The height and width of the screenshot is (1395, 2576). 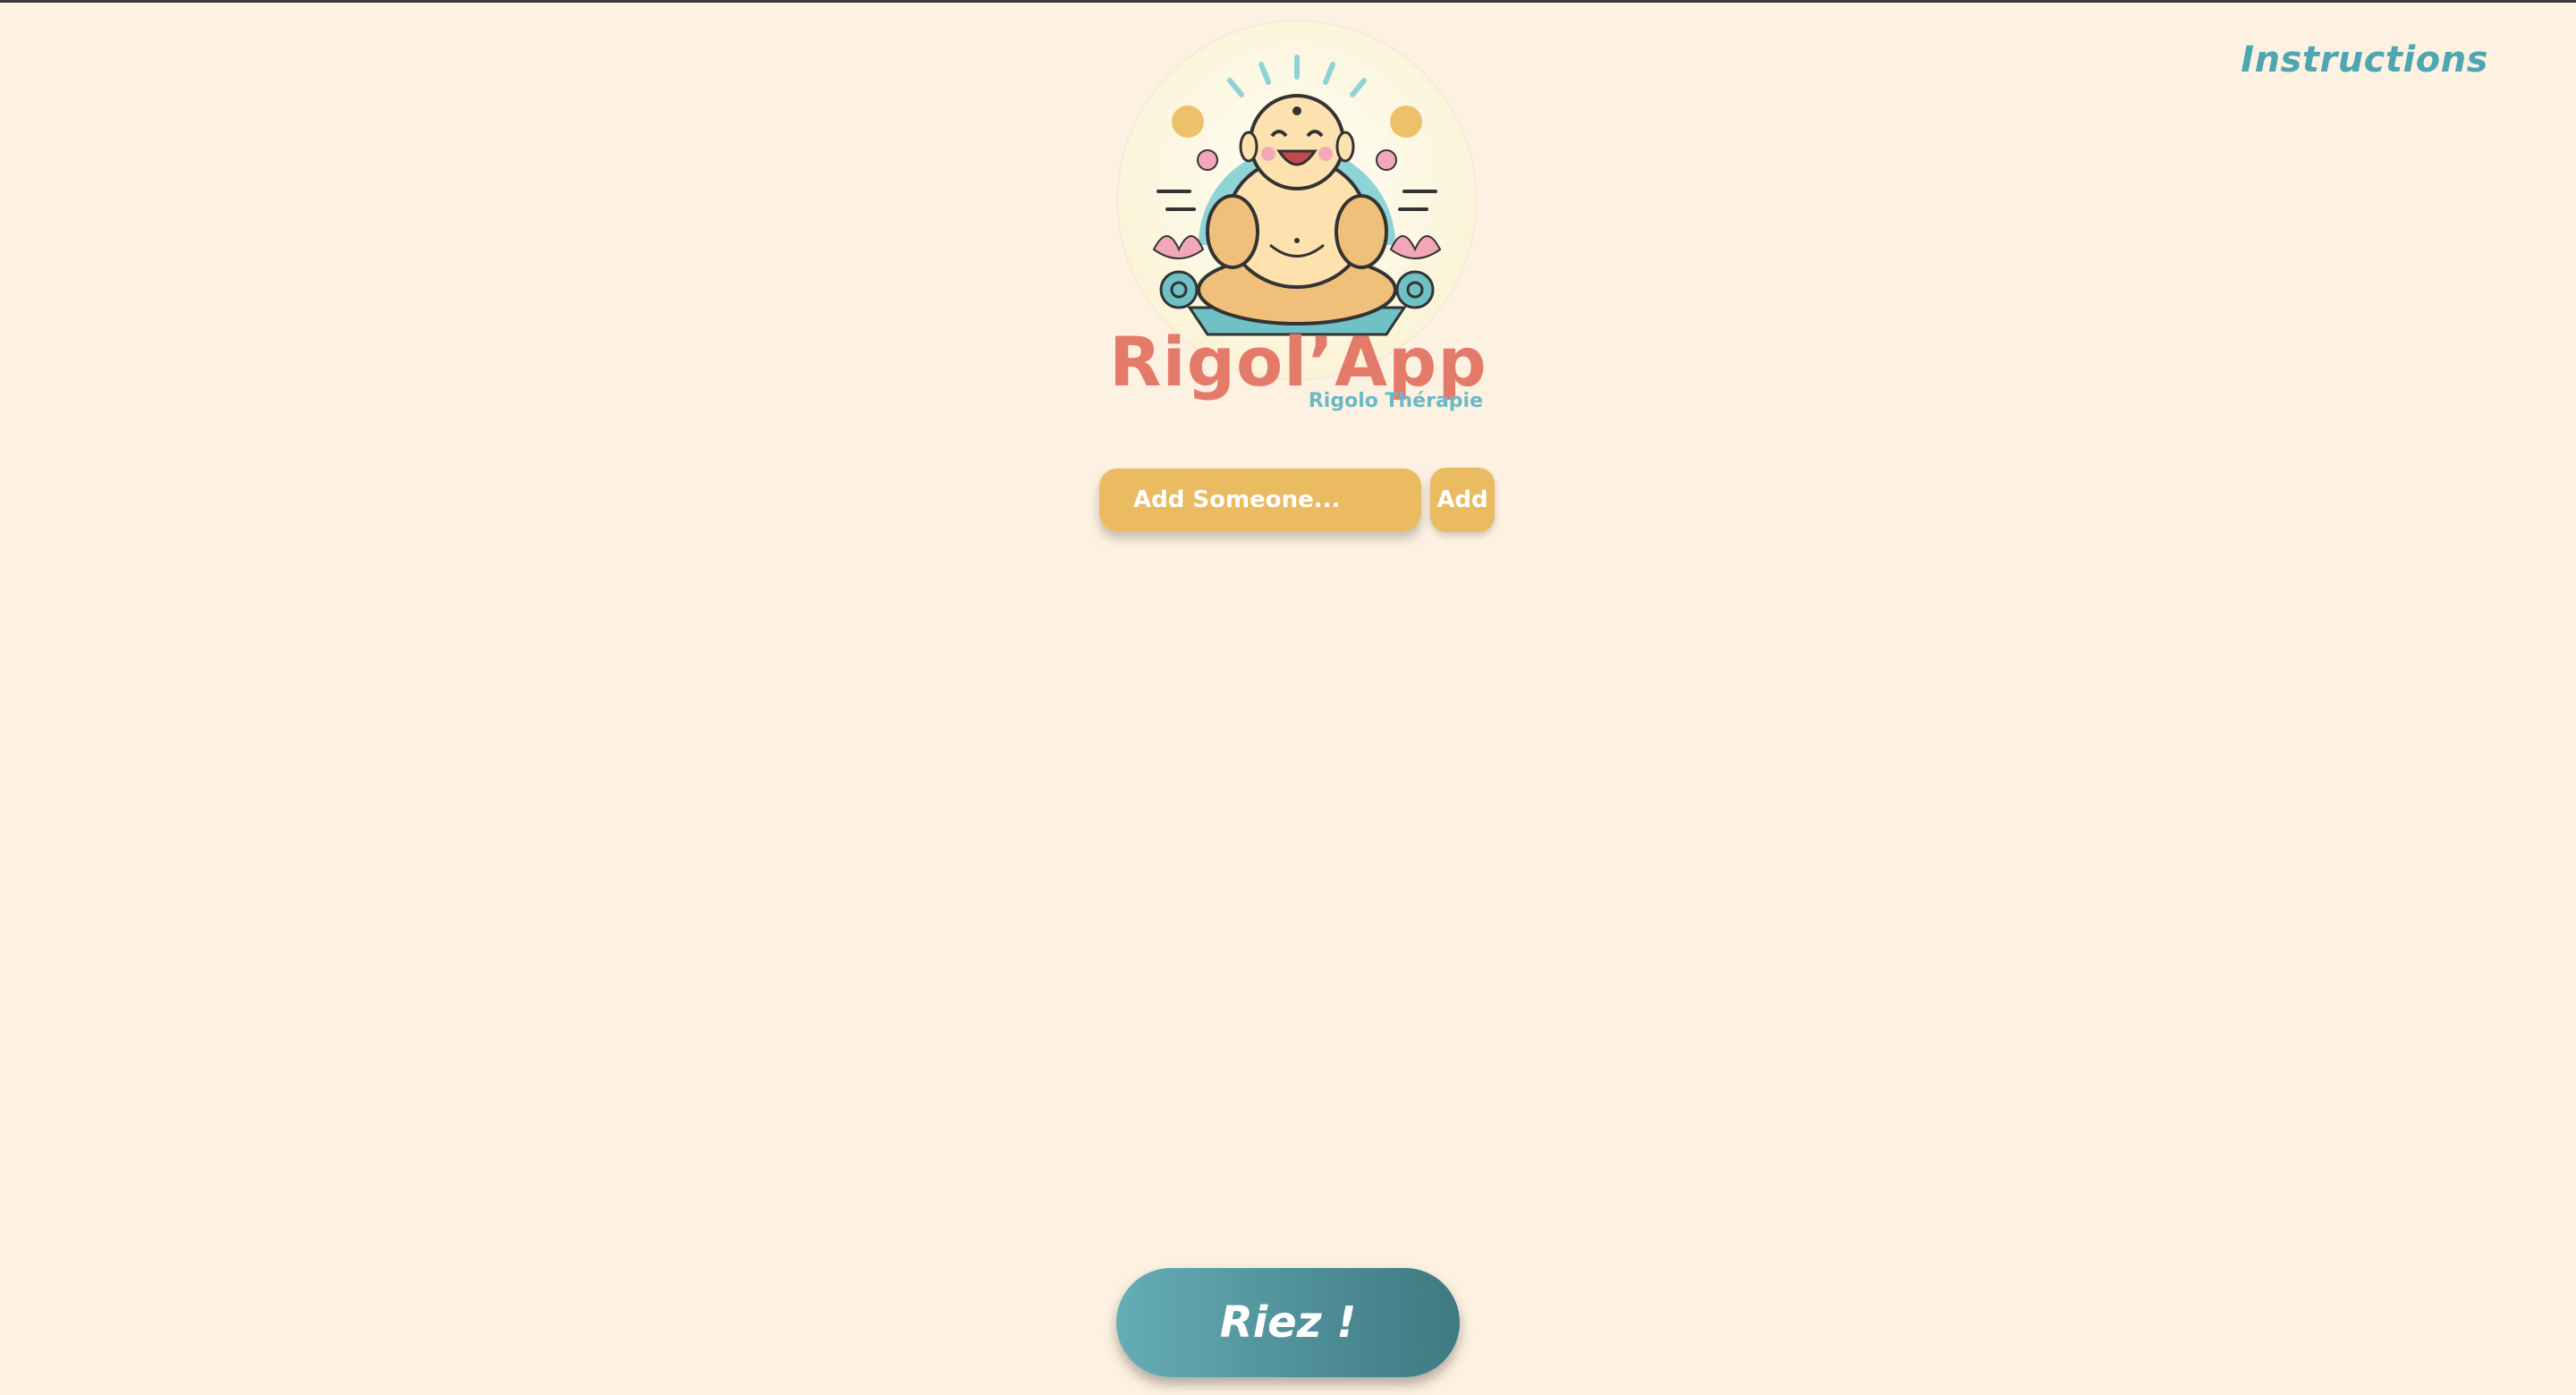 What do you see at coordinates (1462, 500) in the screenshot?
I see `add-button: Add` at bounding box center [1462, 500].